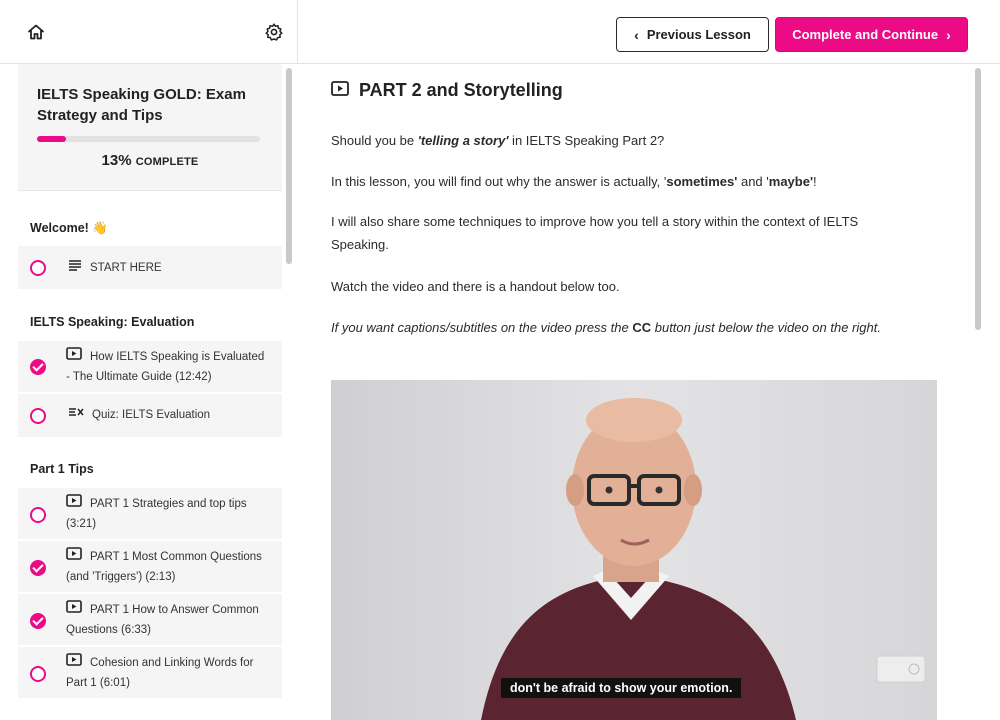  What do you see at coordinates (112, 322) in the screenshot?
I see `section-title-evaluation: IELTS Speaking: Evaluation` at bounding box center [112, 322].